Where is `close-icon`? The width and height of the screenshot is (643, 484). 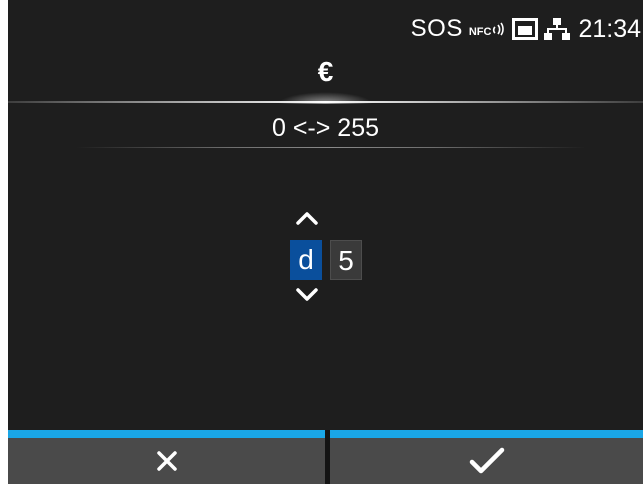 close-icon is located at coordinates (166, 461).